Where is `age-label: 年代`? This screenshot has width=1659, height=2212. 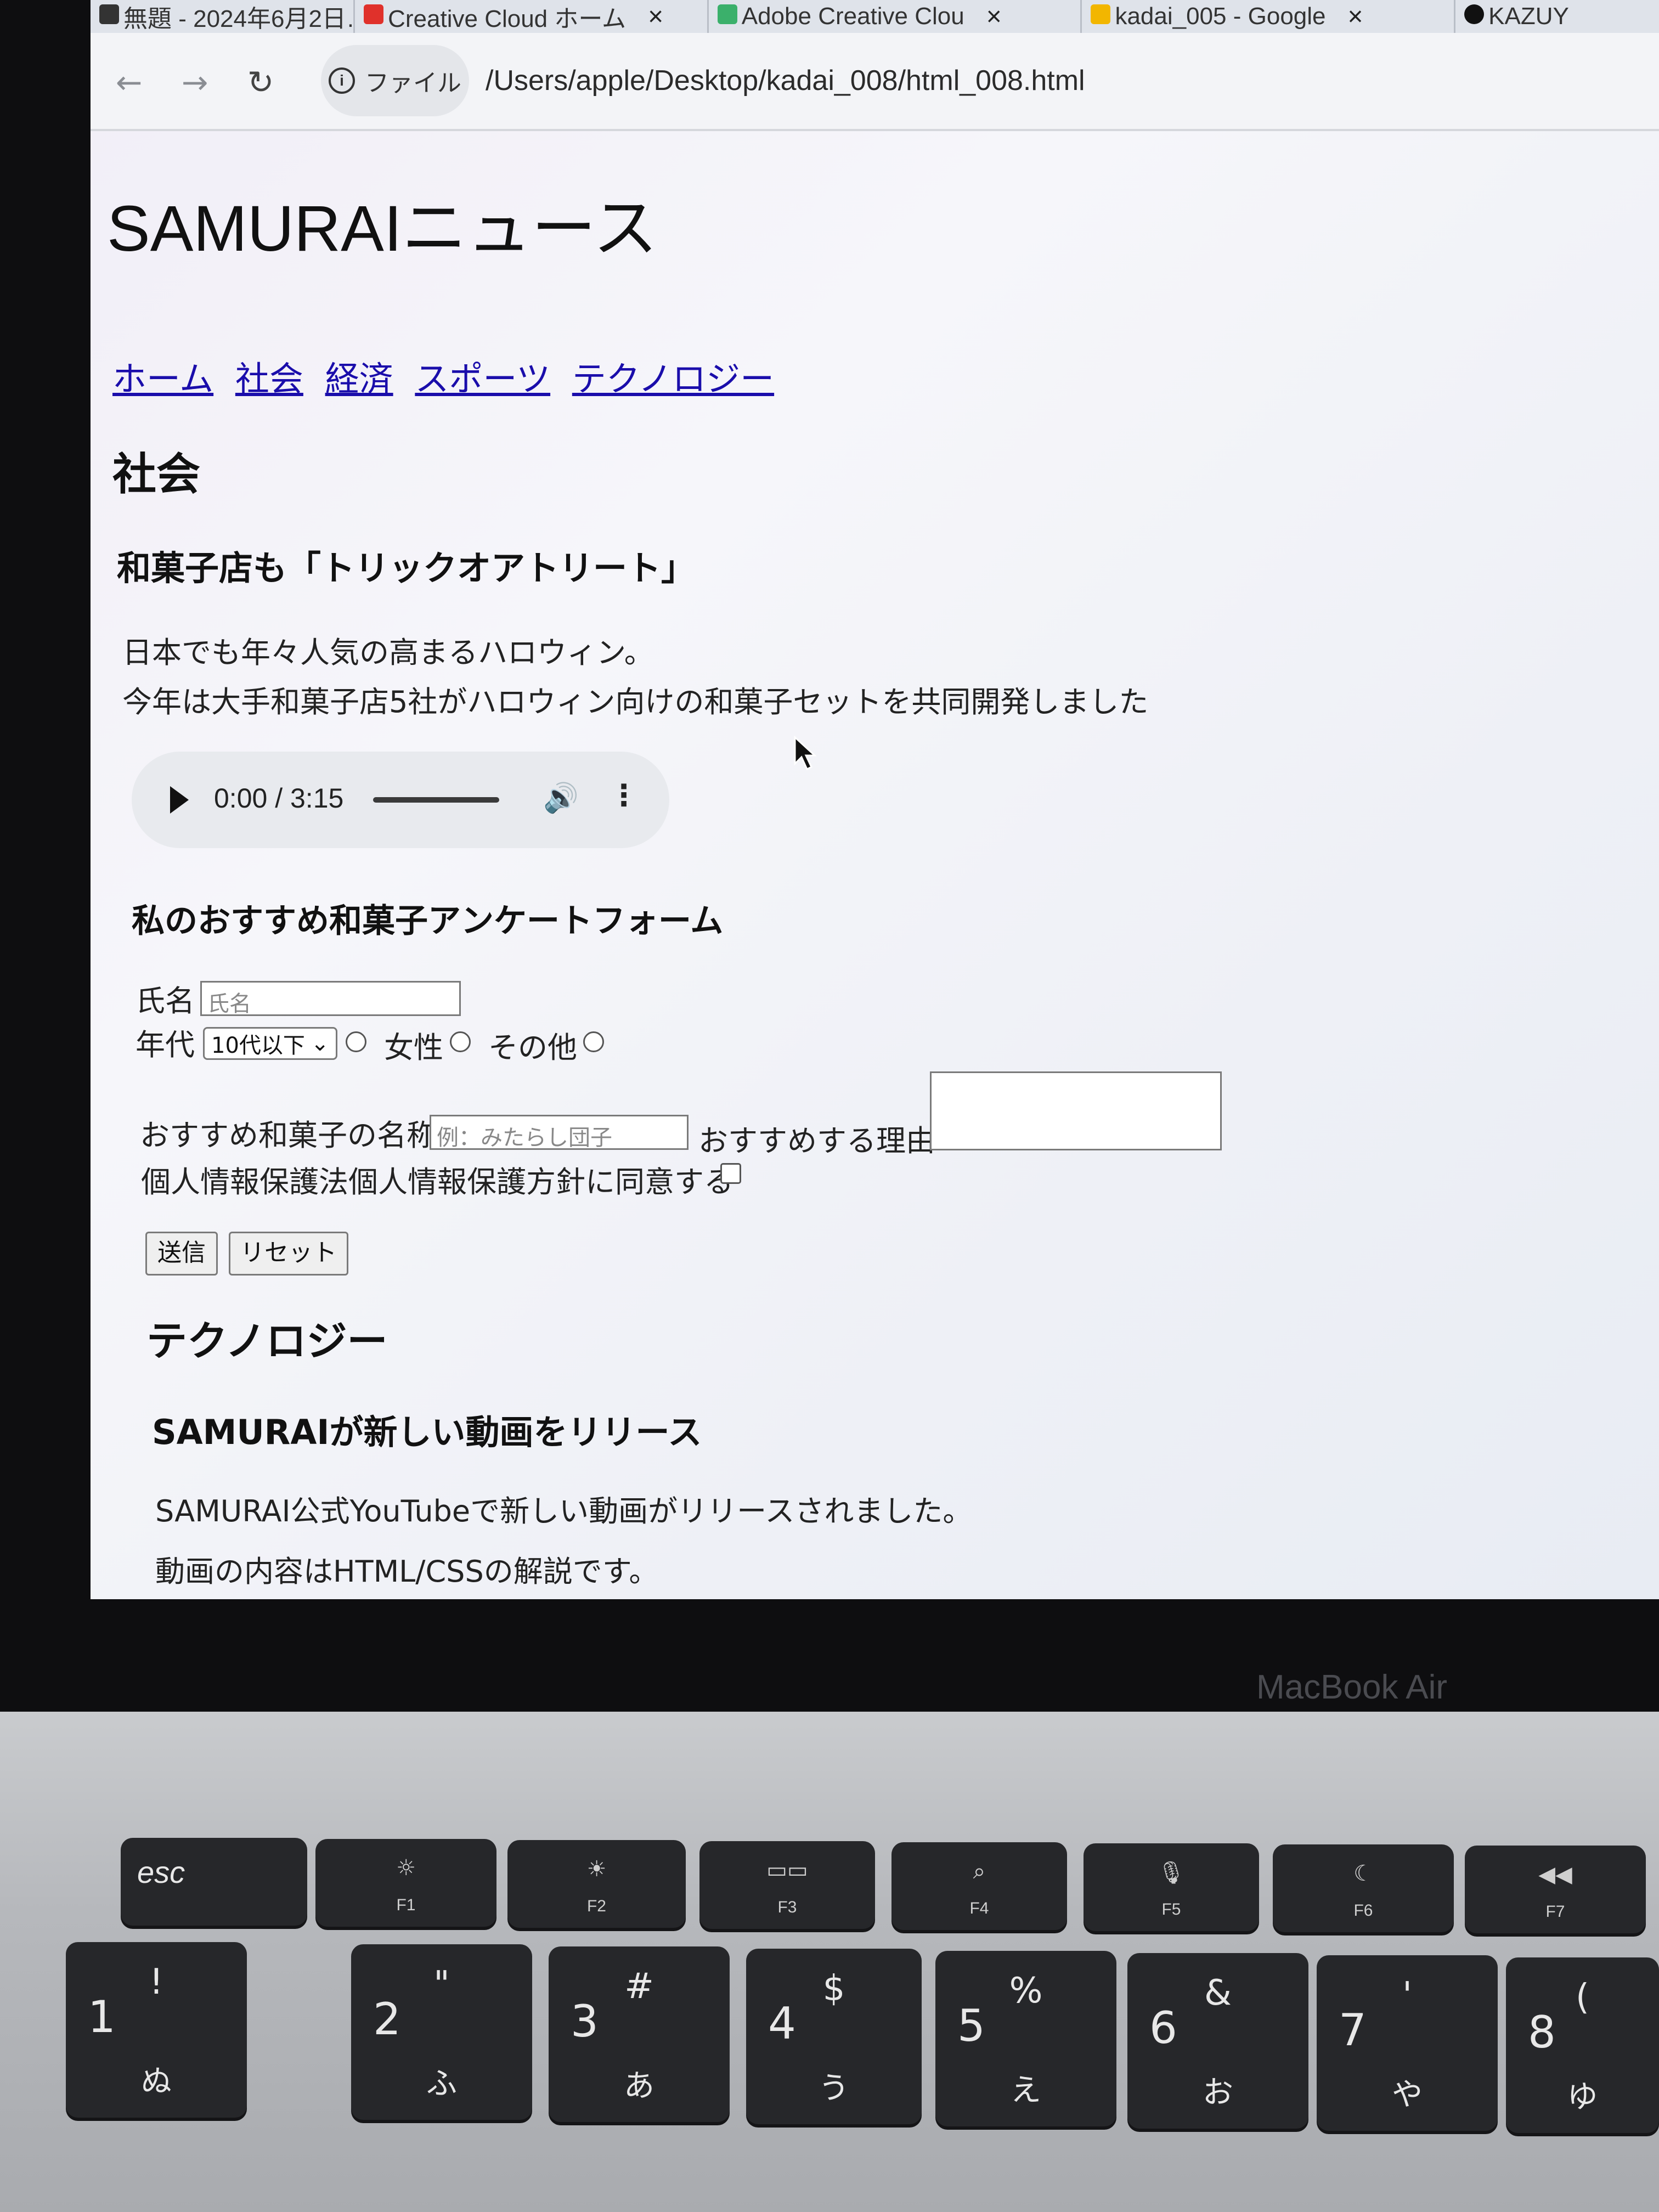
age-label: 年代 is located at coordinates (165, 1045).